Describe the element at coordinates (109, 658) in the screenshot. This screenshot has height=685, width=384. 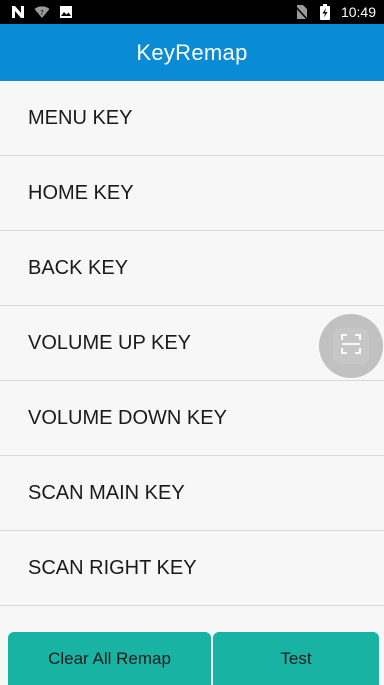
I see `clear-all-remap-button: Clear All Remap` at that location.